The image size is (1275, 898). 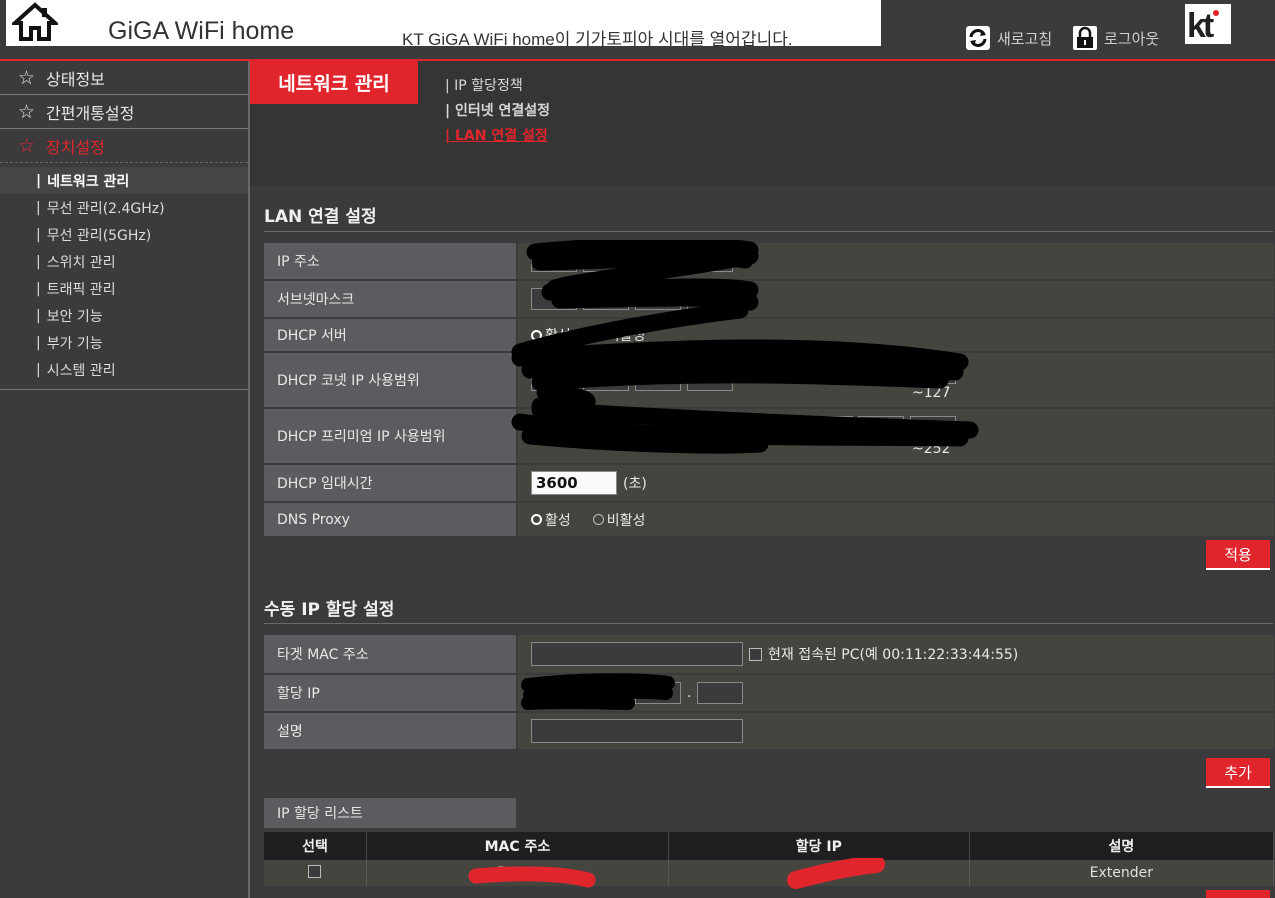 I want to click on sidebar-subitem-security: | 보안 기능, so click(x=124, y=315).